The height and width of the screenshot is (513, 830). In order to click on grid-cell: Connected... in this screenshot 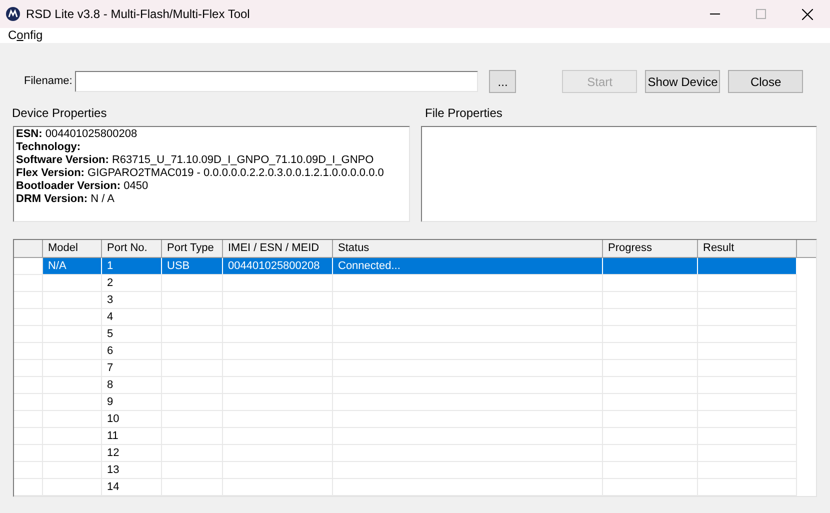, I will do `click(468, 266)`.